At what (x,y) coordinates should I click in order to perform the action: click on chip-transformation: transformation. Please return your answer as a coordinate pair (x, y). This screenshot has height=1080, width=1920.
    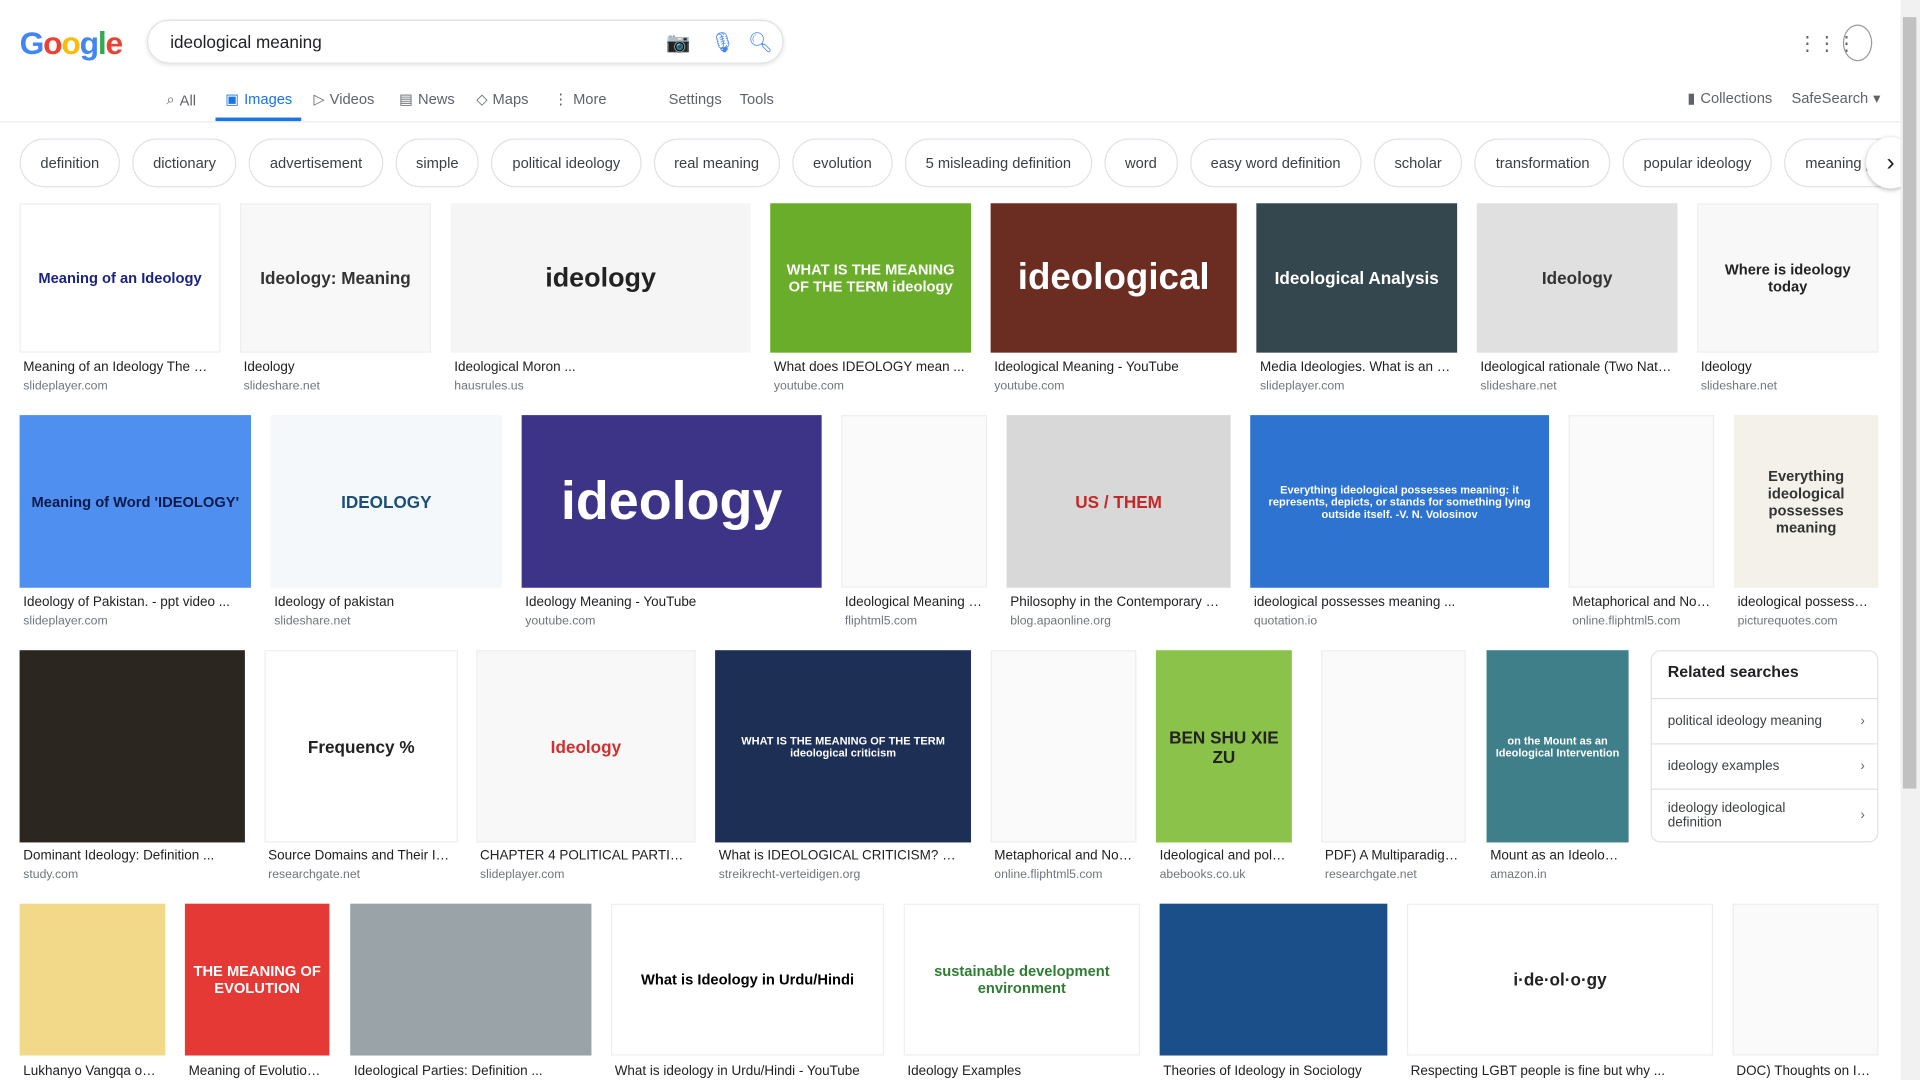
    Looking at the image, I should click on (1542, 163).